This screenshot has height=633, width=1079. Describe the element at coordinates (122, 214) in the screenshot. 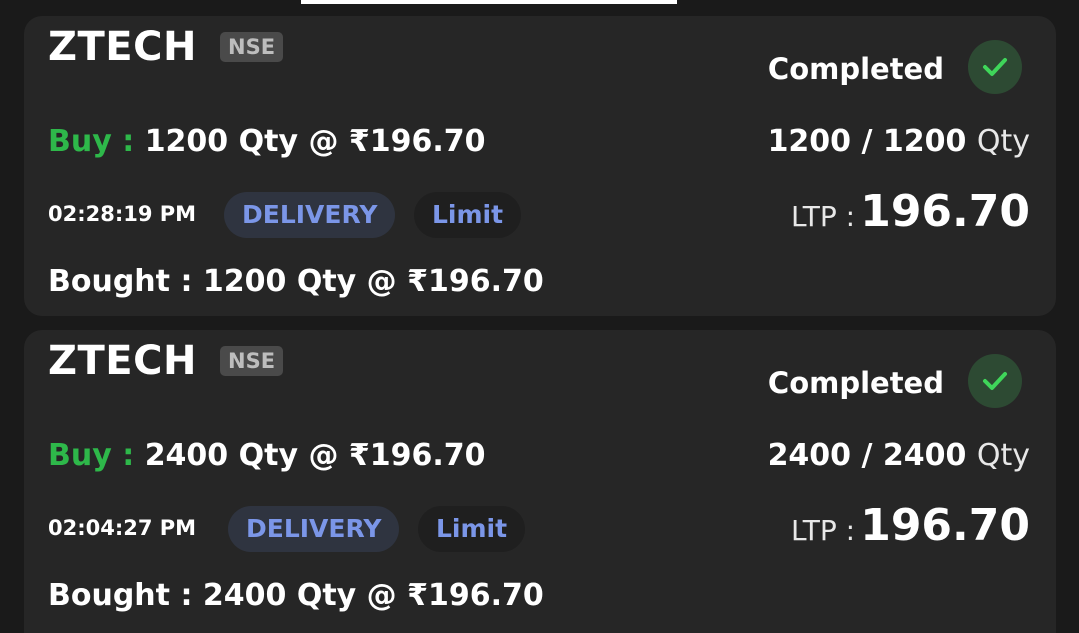

I see `order-time: 02:28:19 PM` at that location.